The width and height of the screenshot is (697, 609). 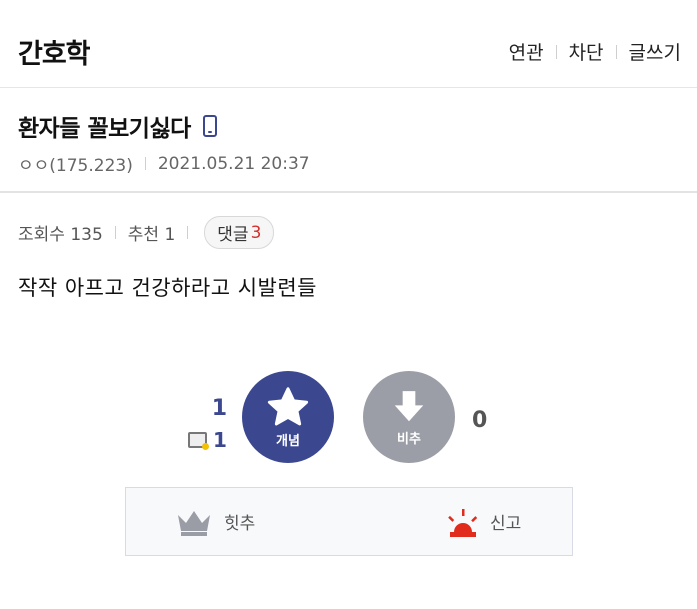 I want to click on crown-icon, so click(x=194, y=523).